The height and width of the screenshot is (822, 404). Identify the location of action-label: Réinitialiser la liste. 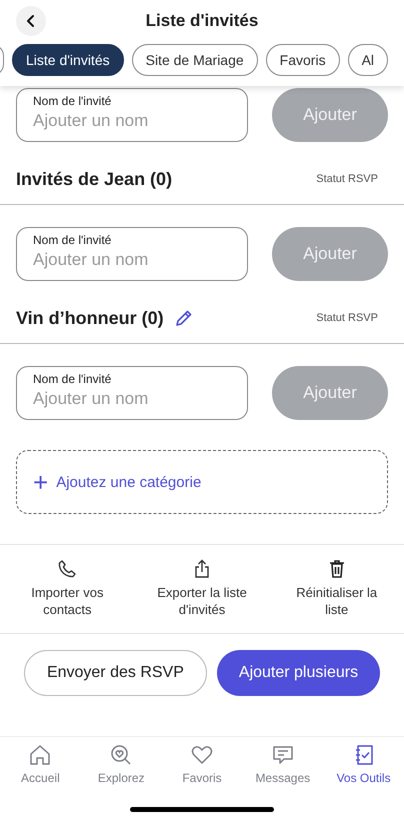
(336, 602).